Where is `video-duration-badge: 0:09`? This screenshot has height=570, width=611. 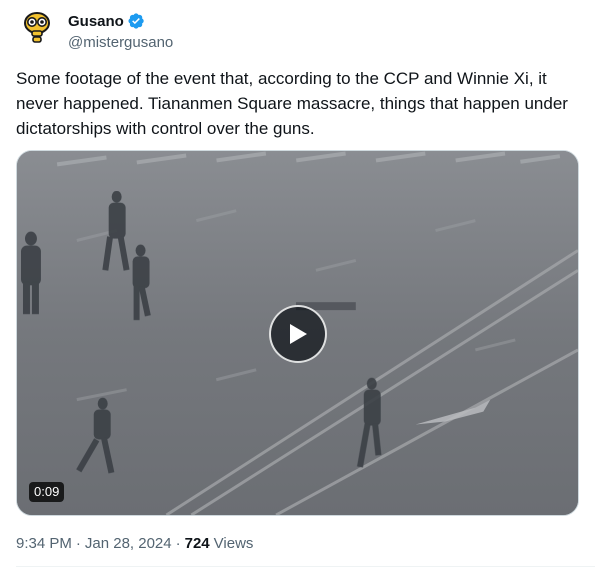 video-duration-badge: 0:09 is located at coordinates (47, 492).